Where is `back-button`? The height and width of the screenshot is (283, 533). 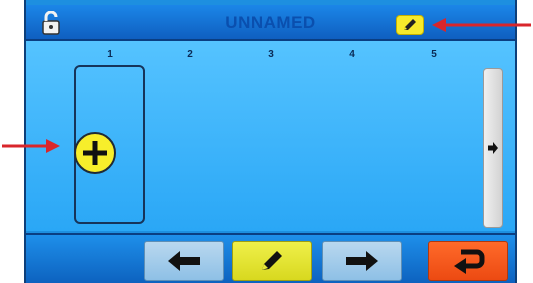 back-button is located at coordinates (184, 261).